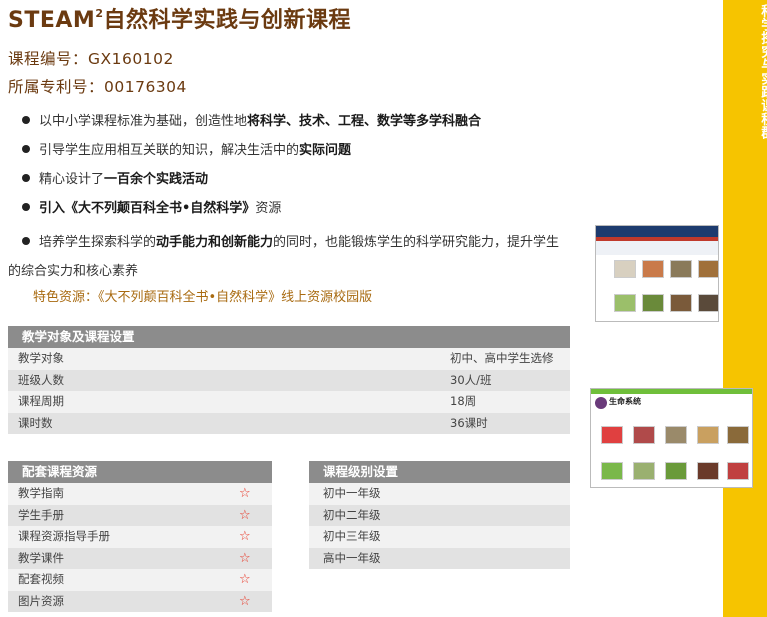  I want to click on table-row: 高中一年级, so click(439, 558).